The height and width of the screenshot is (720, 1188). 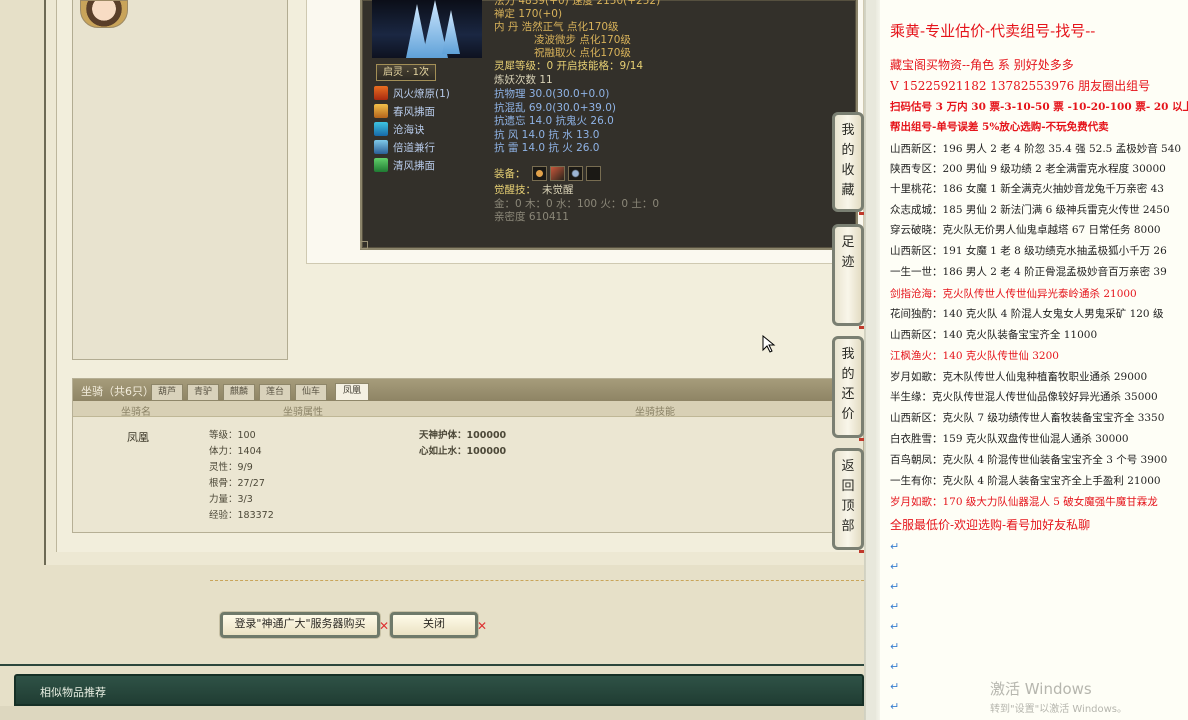 What do you see at coordinates (381, 165) in the screenshot?
I see `breeze-skill-icon` at bounding box center [381, 165].